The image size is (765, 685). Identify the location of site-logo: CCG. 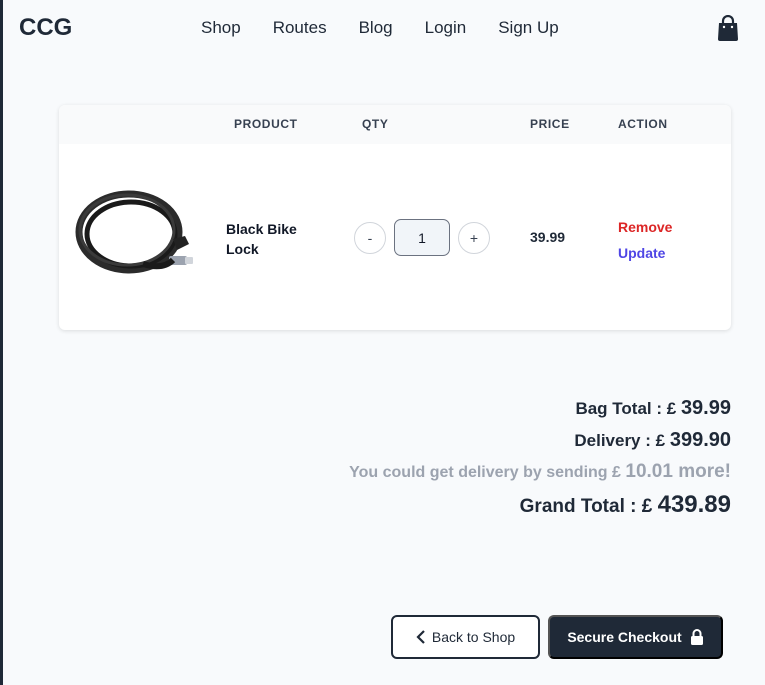
(45, 28).